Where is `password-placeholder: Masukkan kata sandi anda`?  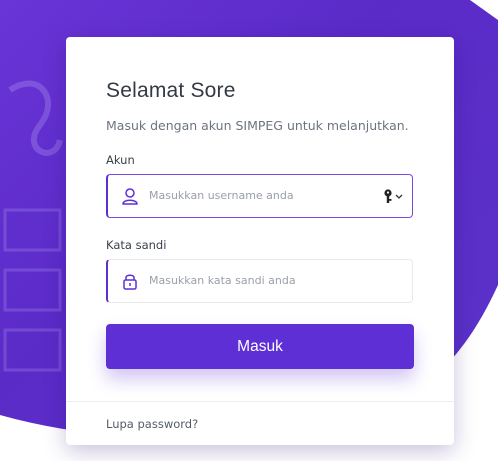
password-placeholder: Masukkan kata sandi anda is located at coordinates (222, 280).